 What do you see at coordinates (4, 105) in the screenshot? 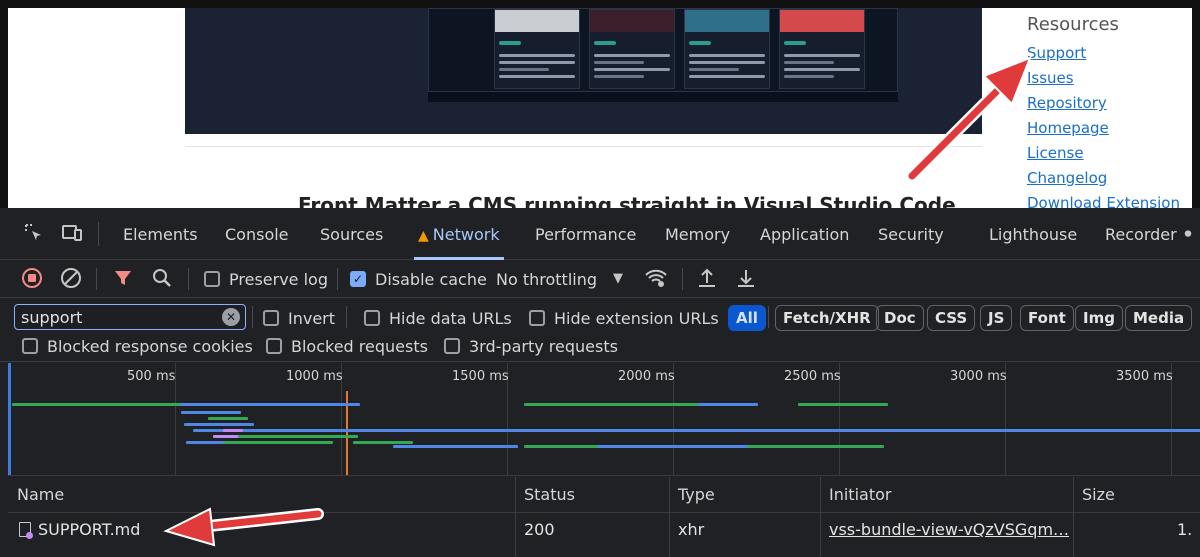
I see `frame-border` at bounding box center [4, 105].